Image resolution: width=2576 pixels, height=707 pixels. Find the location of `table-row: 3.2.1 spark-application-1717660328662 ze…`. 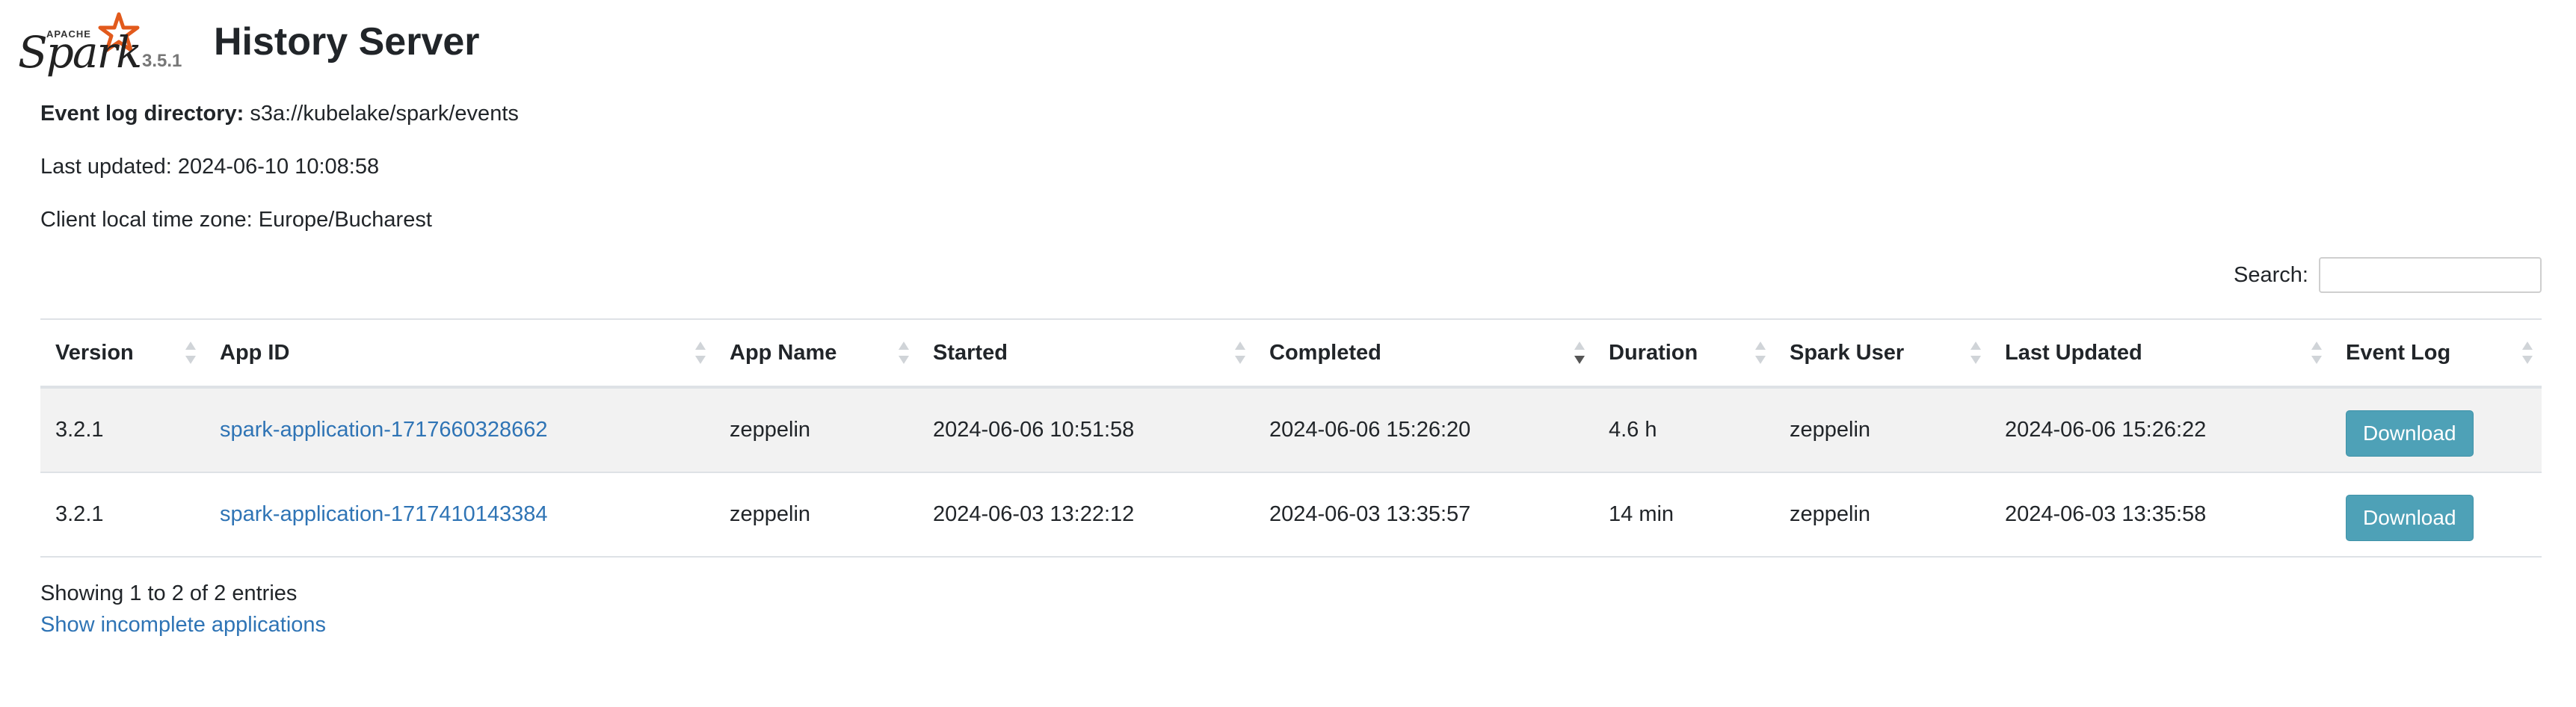

table-row: 3.2.1 spark-application-1717660328662 ze… is located at coordinates (1291, 431).